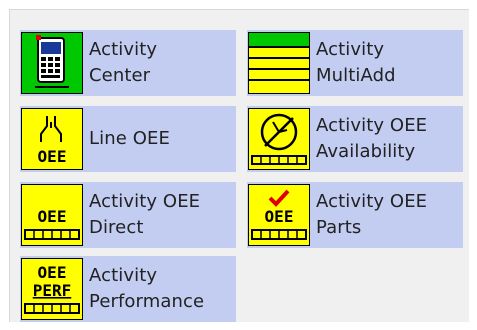  What do you see at coordinates (123, 62) in the screenshot?
I see `tile-label: Activity Center` at bounding box center [123, 62].